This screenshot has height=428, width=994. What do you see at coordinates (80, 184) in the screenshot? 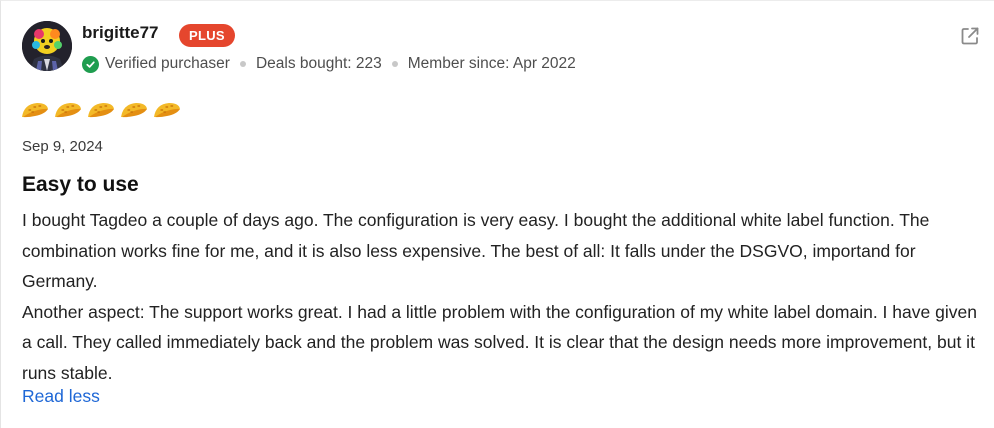
I see `review-title: Easy to use` at bounding box center [80, 184].